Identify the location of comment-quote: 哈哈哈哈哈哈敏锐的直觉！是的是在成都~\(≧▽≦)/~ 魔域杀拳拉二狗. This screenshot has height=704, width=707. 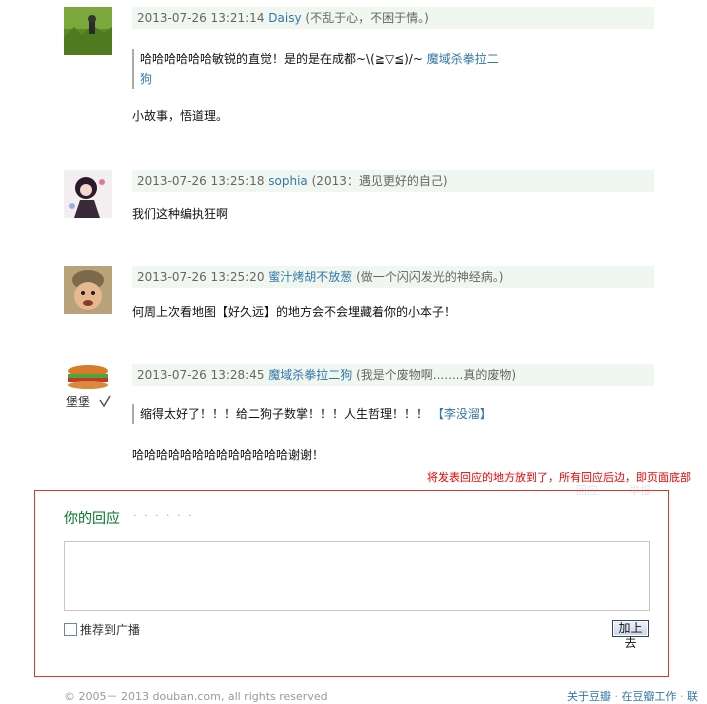
(316, 69).